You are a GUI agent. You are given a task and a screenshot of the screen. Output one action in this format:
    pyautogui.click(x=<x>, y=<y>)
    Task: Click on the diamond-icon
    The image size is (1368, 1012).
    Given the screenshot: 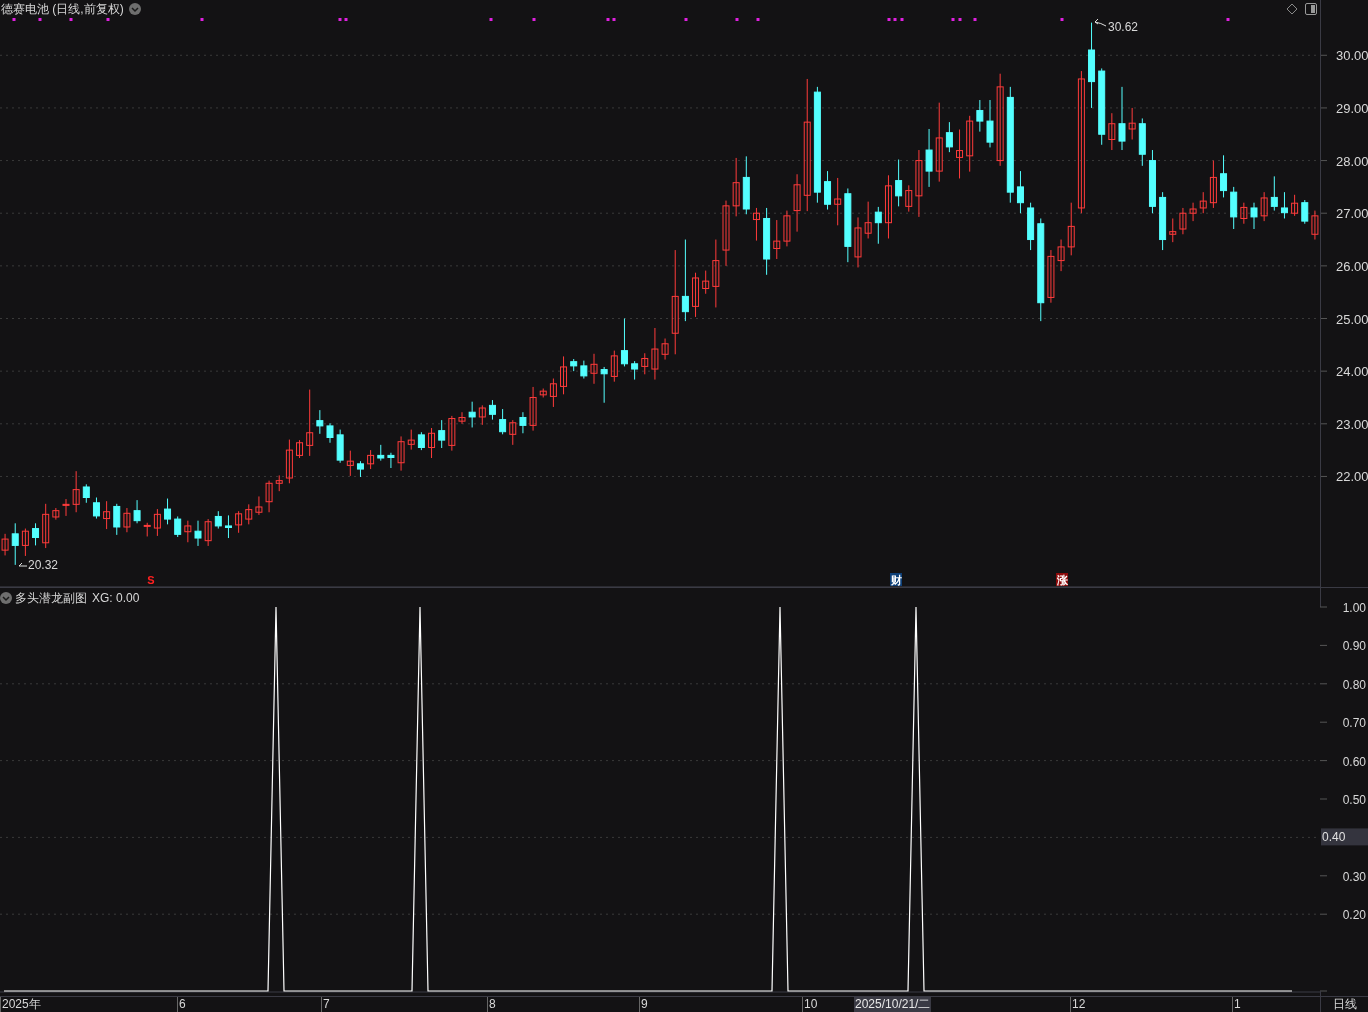 What is the action you would take?
    pyautogui.click(x=1292, y=9)
    